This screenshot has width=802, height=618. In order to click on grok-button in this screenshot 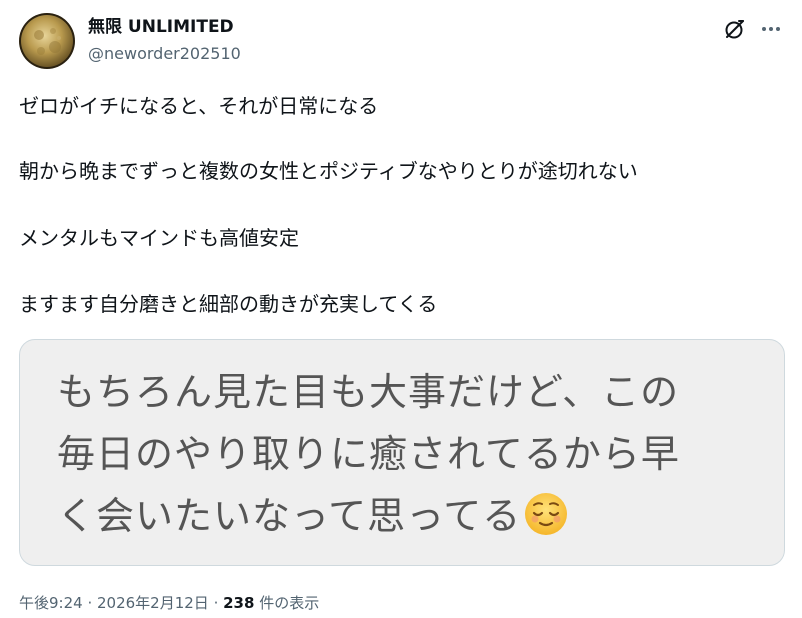, I will do `click(735, 29)`.